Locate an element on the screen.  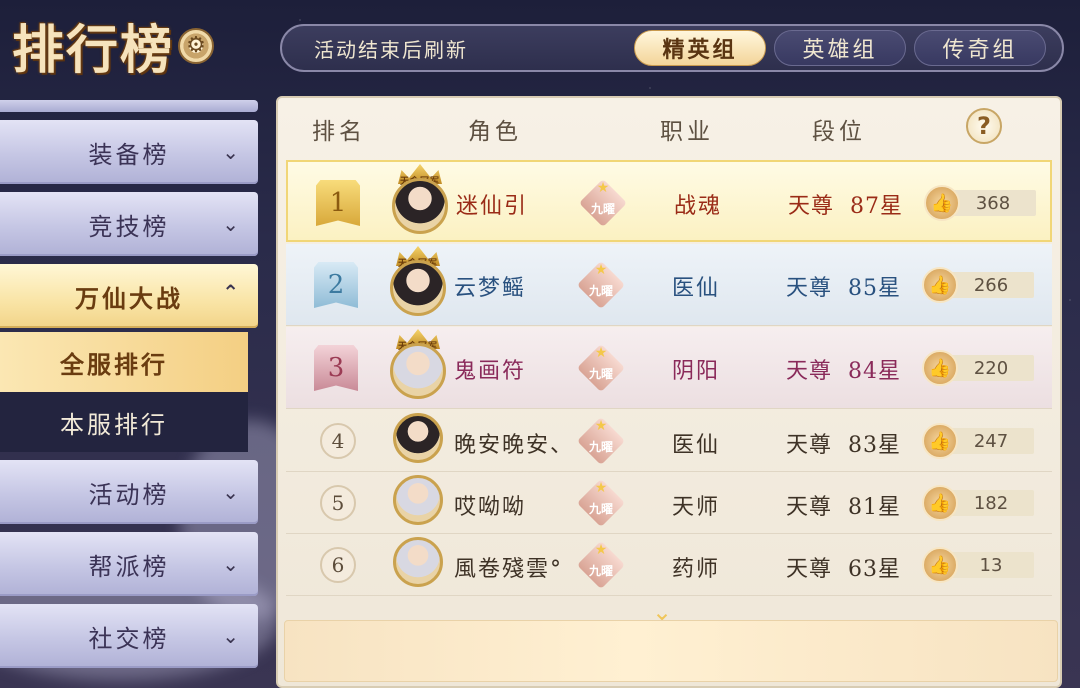
sidebar-item-label: 万仙大战 is located at coordinates (129, 298).